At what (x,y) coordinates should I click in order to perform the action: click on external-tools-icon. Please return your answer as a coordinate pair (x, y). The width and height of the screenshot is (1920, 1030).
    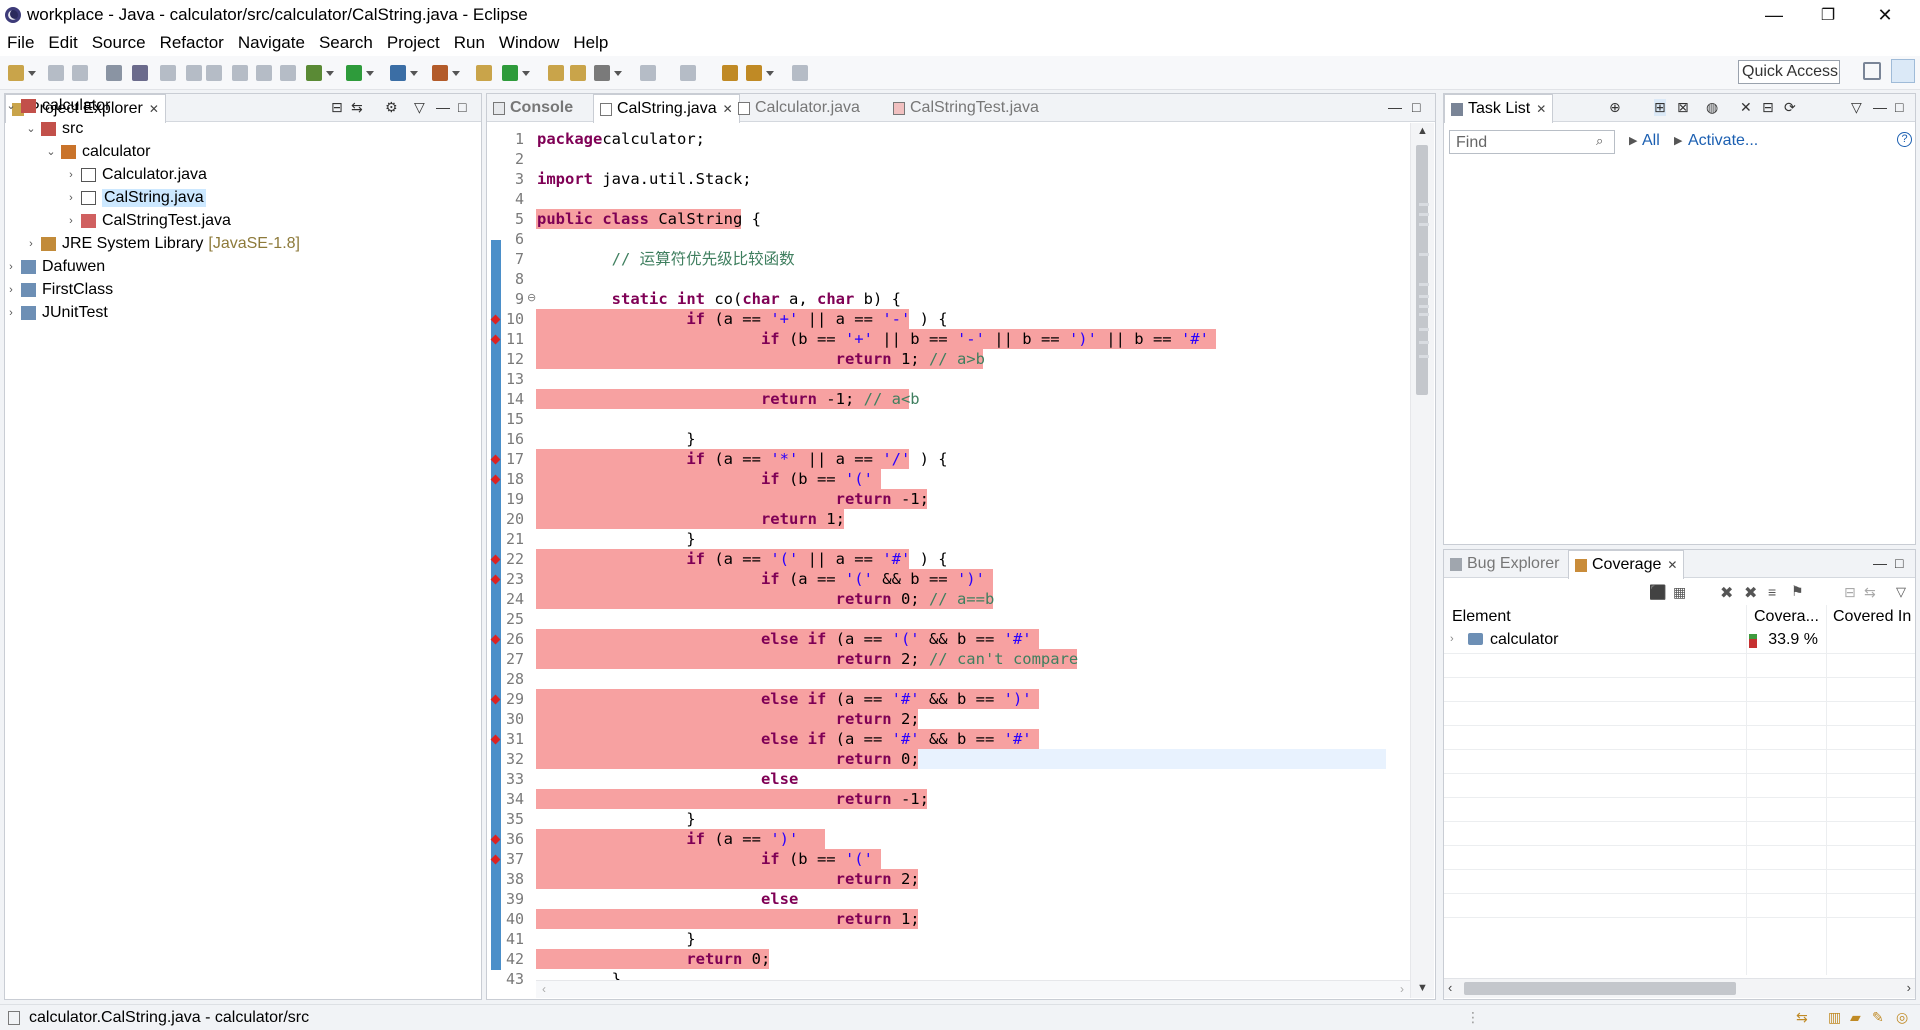
    Looking at the image, I should click on (440, 73).